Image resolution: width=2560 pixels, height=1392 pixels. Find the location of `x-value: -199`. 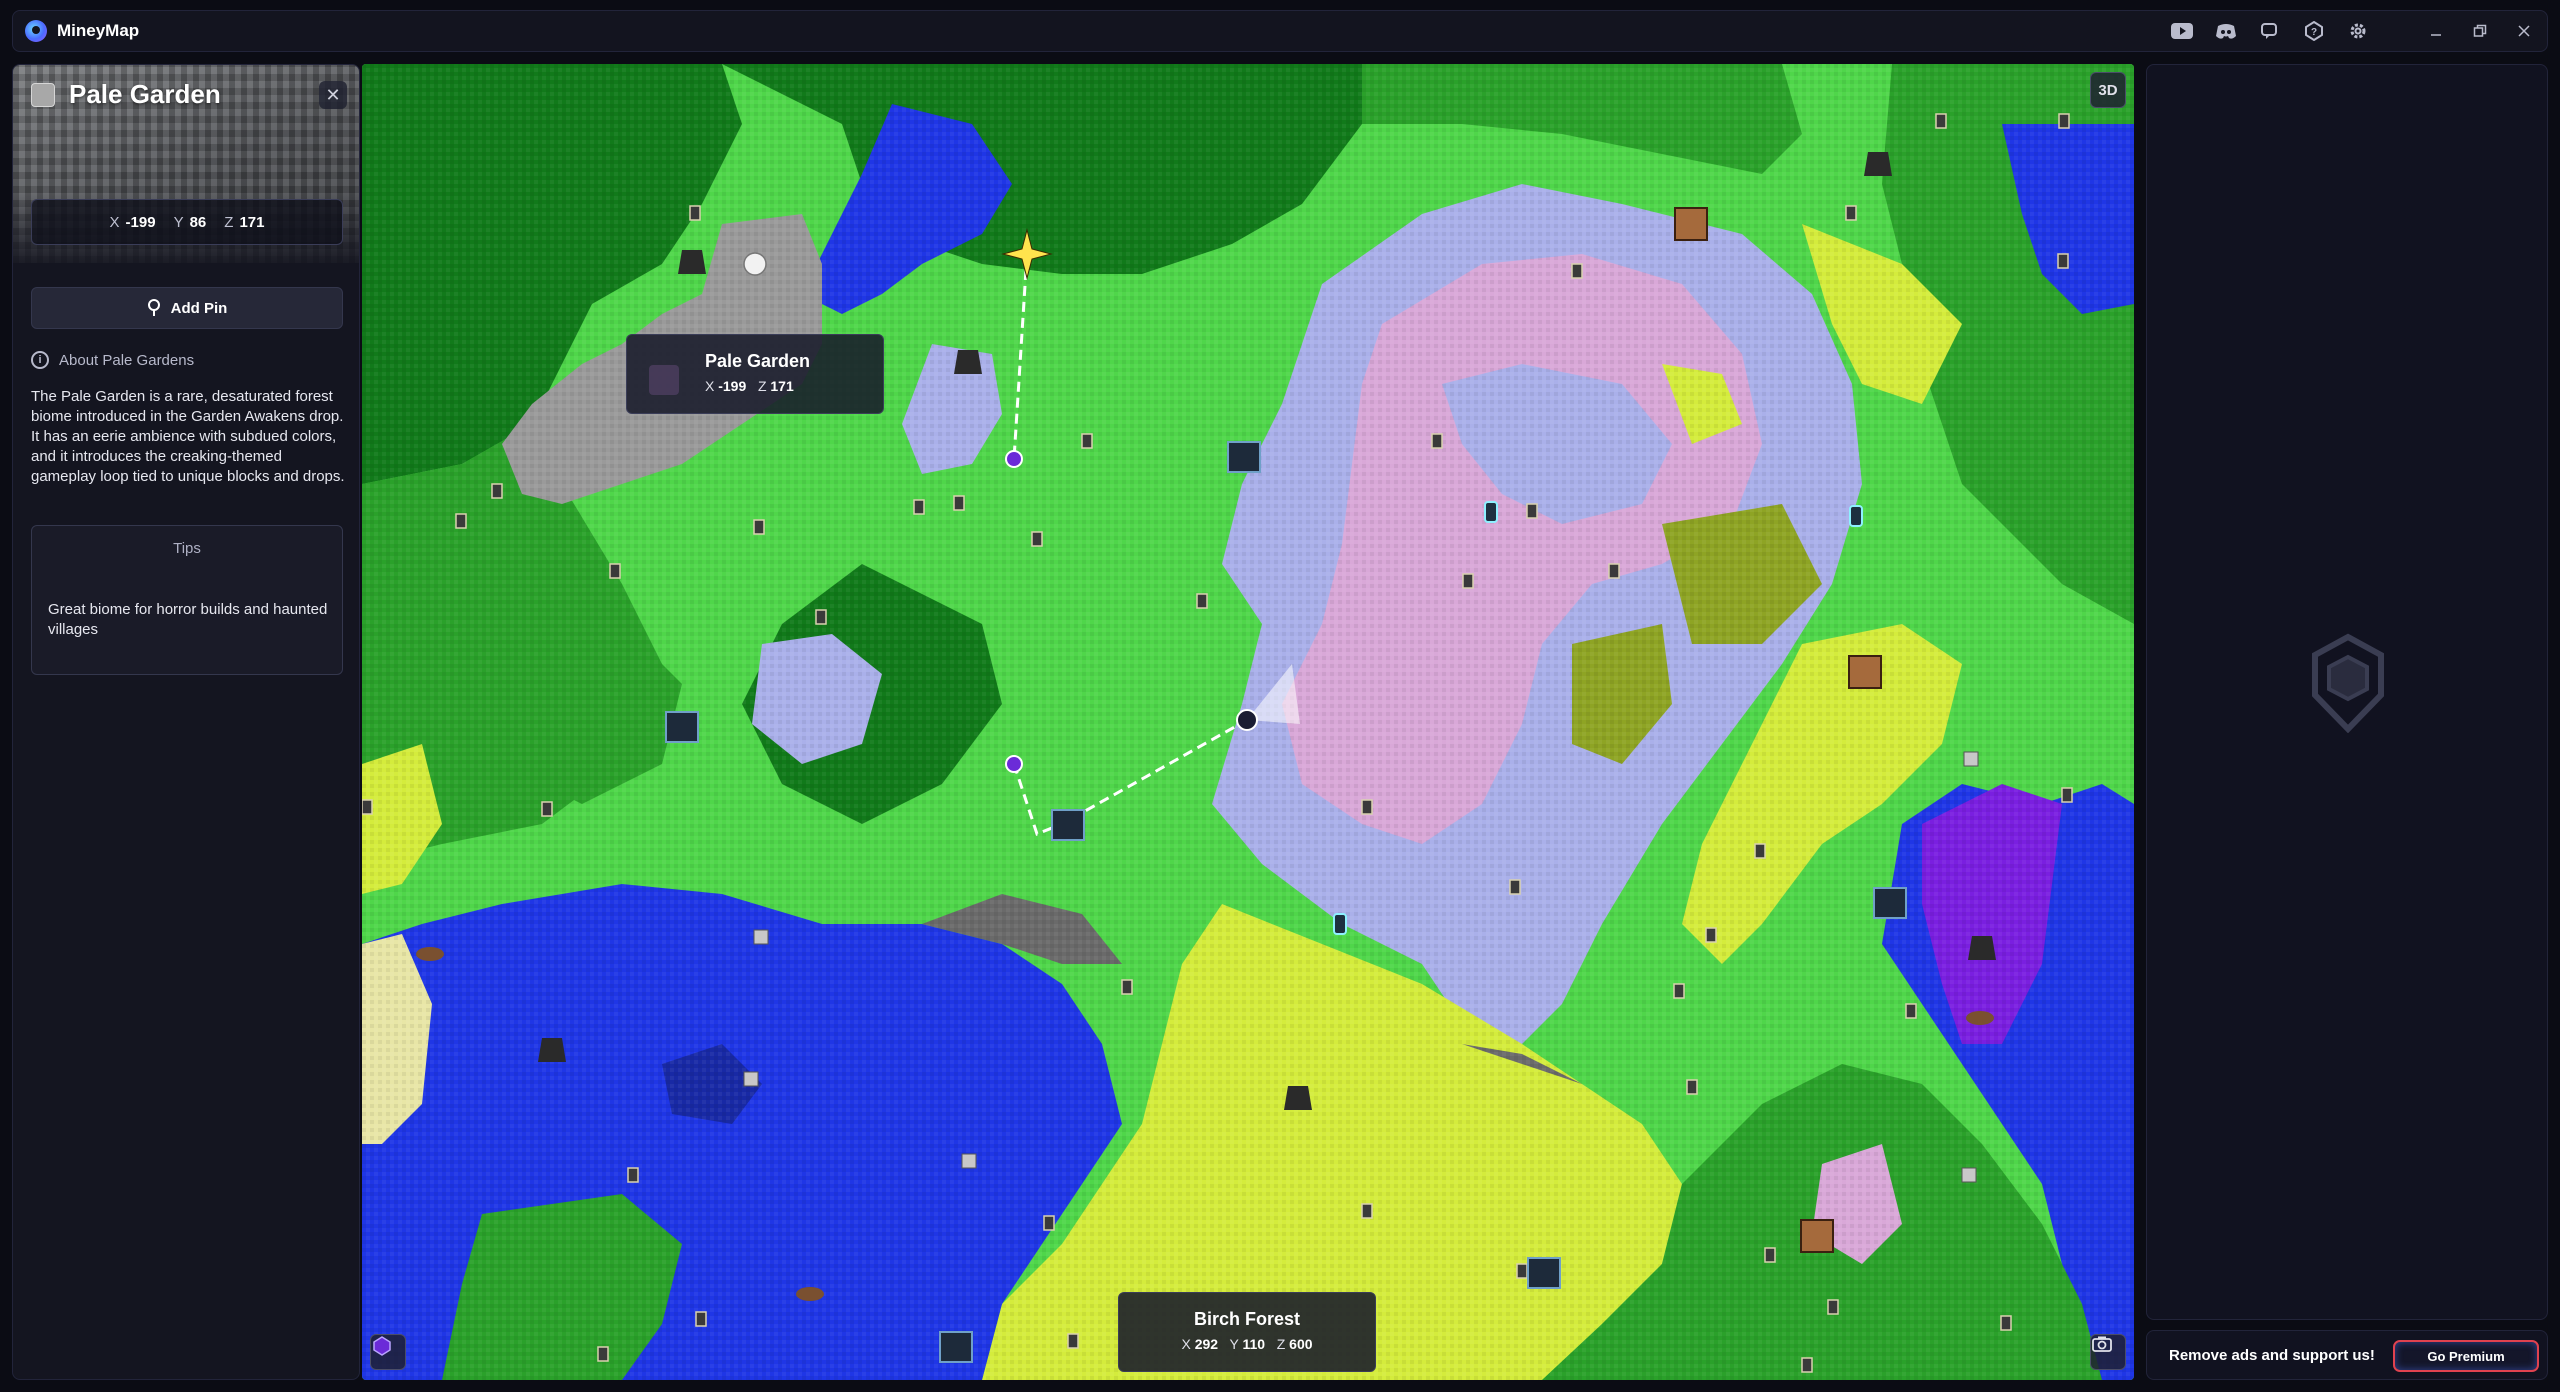

x-value: -199 is located at coordinates (140, 222).